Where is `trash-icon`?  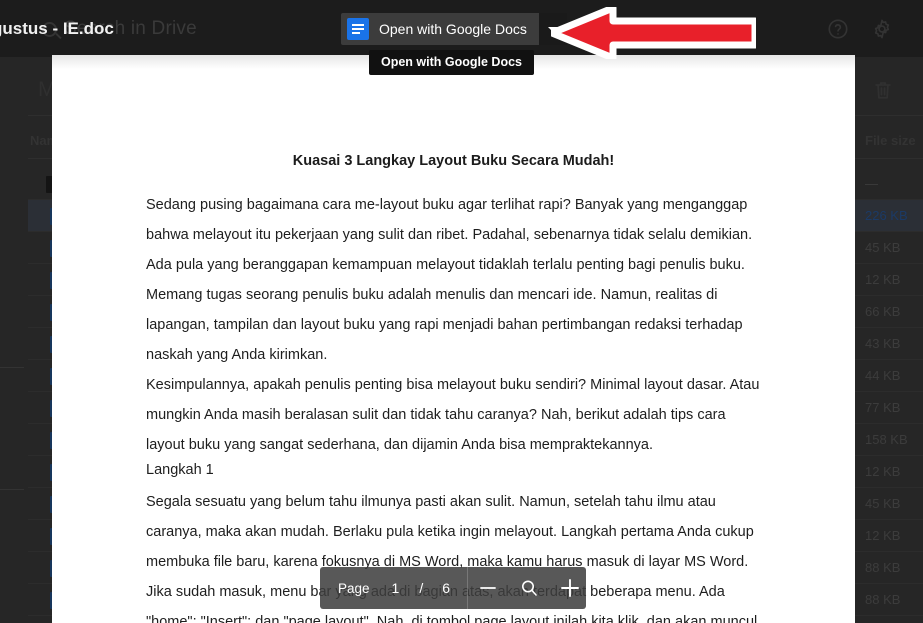 trash-icon is located at coordinates (883, 90).